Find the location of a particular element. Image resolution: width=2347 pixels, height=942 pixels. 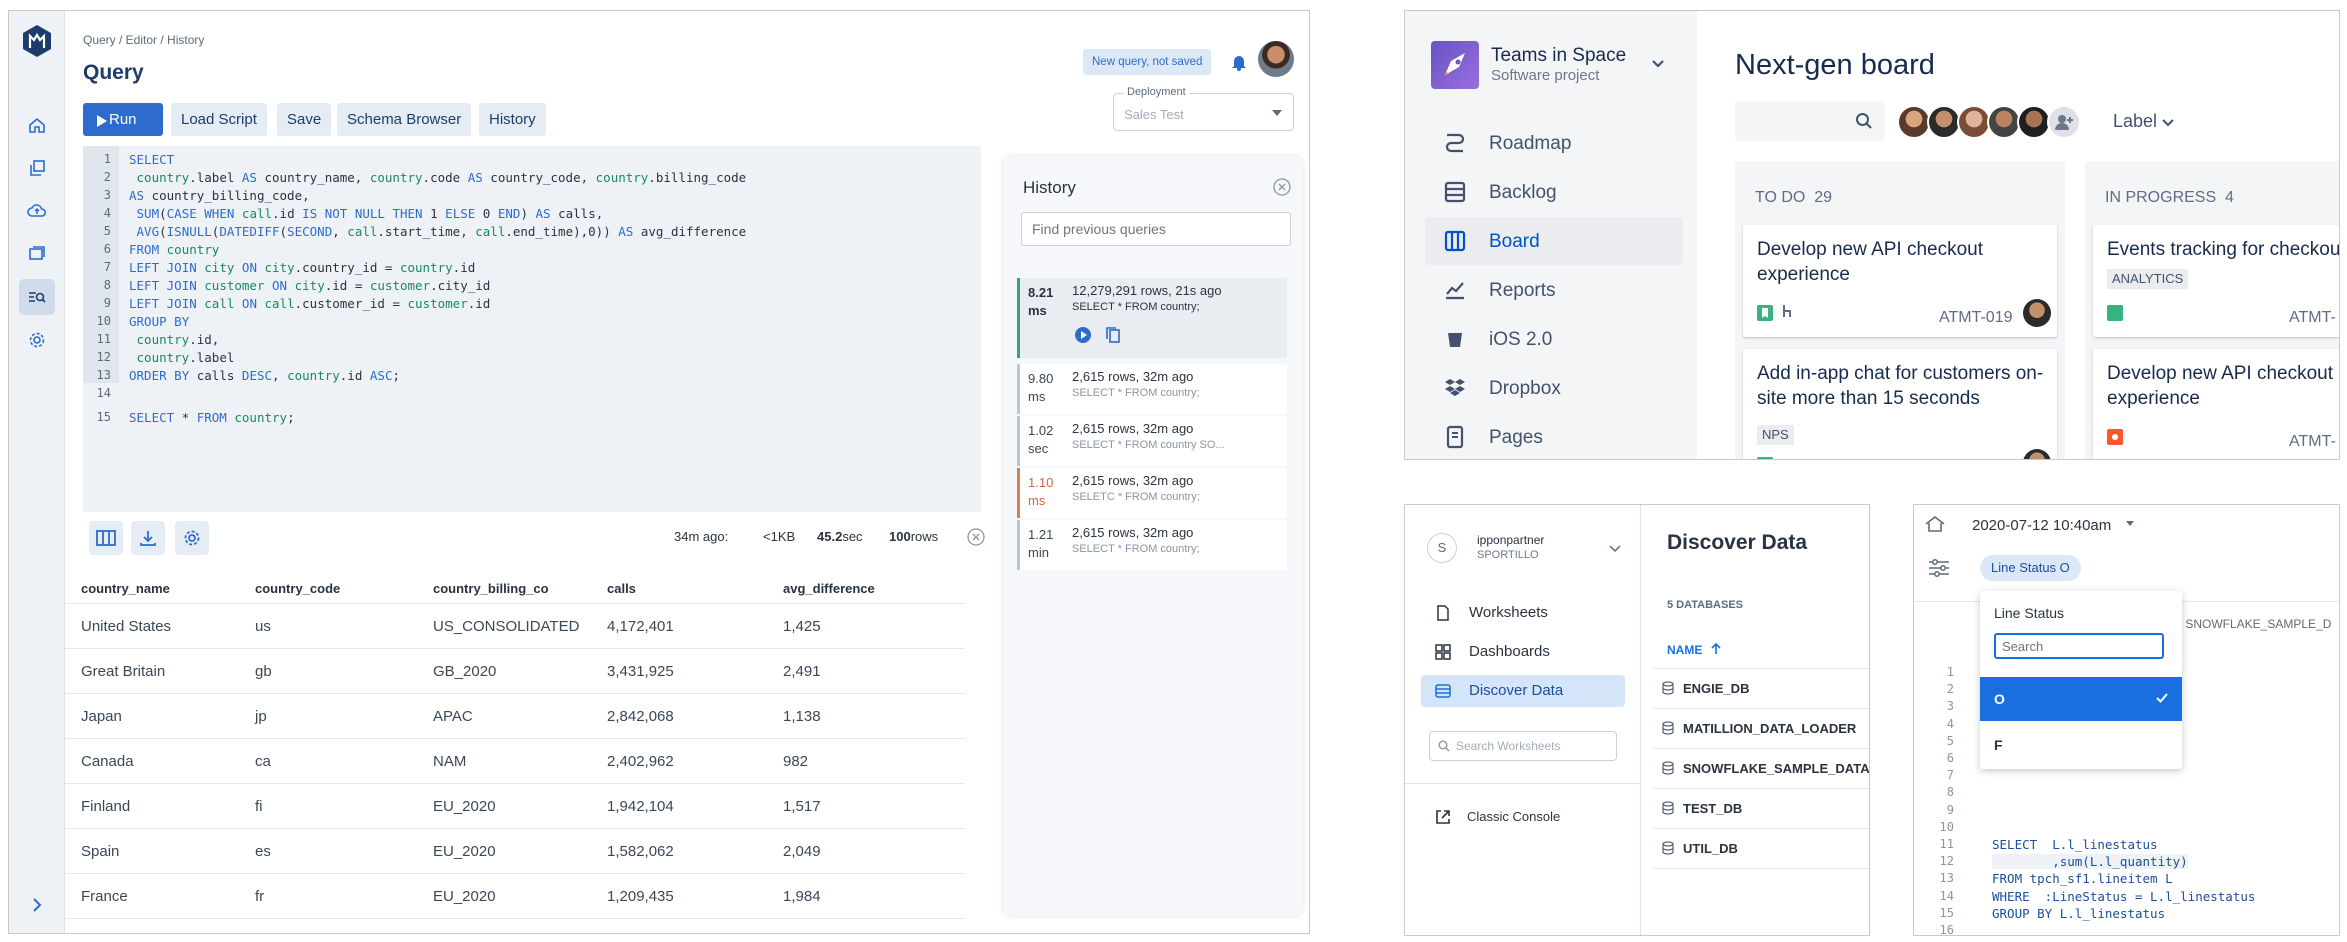

sidebar-item-discover-data: Discover Data is located at coordinates (1523, 691).